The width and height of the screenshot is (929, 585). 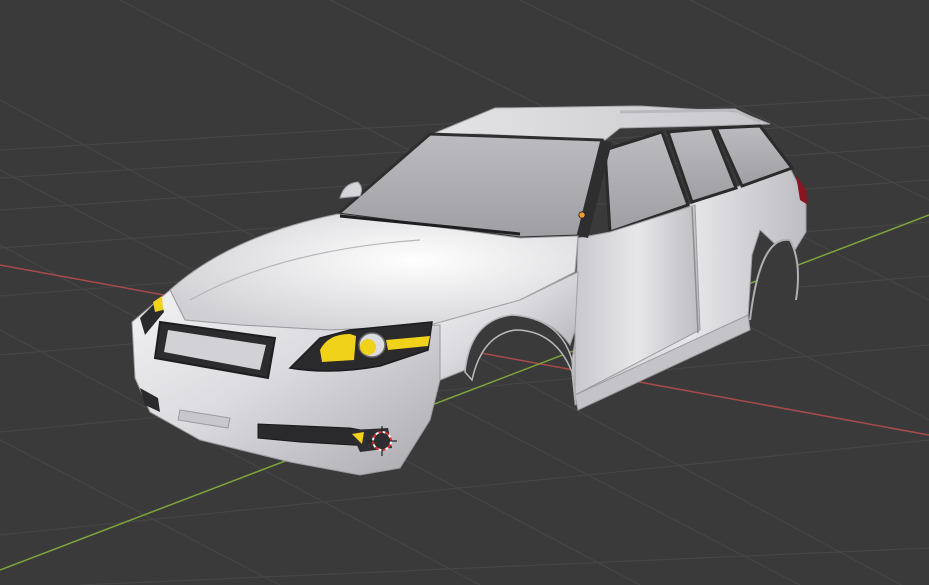 I want to click on object-origin-dot, so click(x=582, y=215).